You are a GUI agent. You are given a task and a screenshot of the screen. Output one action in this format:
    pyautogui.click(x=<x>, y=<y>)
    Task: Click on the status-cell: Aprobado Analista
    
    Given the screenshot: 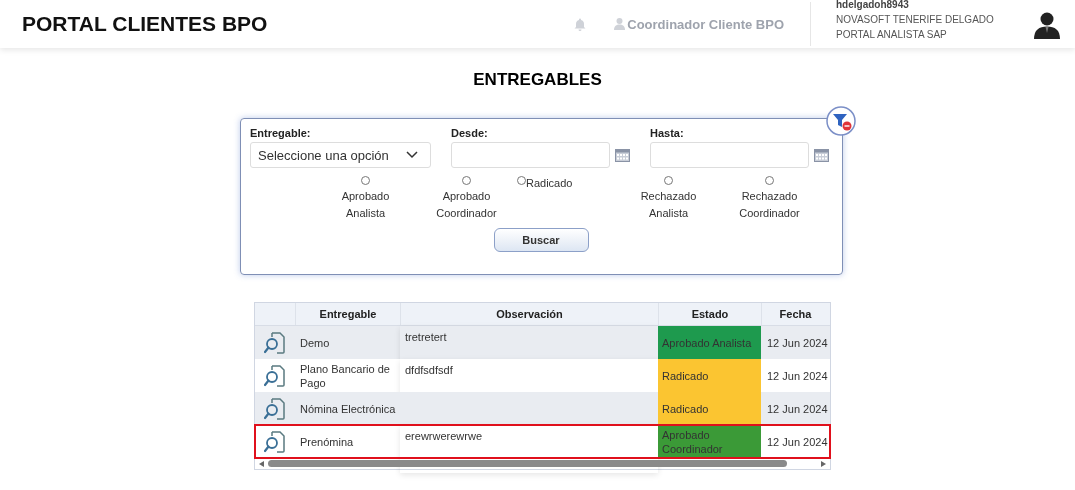 What is the action you would take?
    pyautogui.click(x=709, y=342)
    